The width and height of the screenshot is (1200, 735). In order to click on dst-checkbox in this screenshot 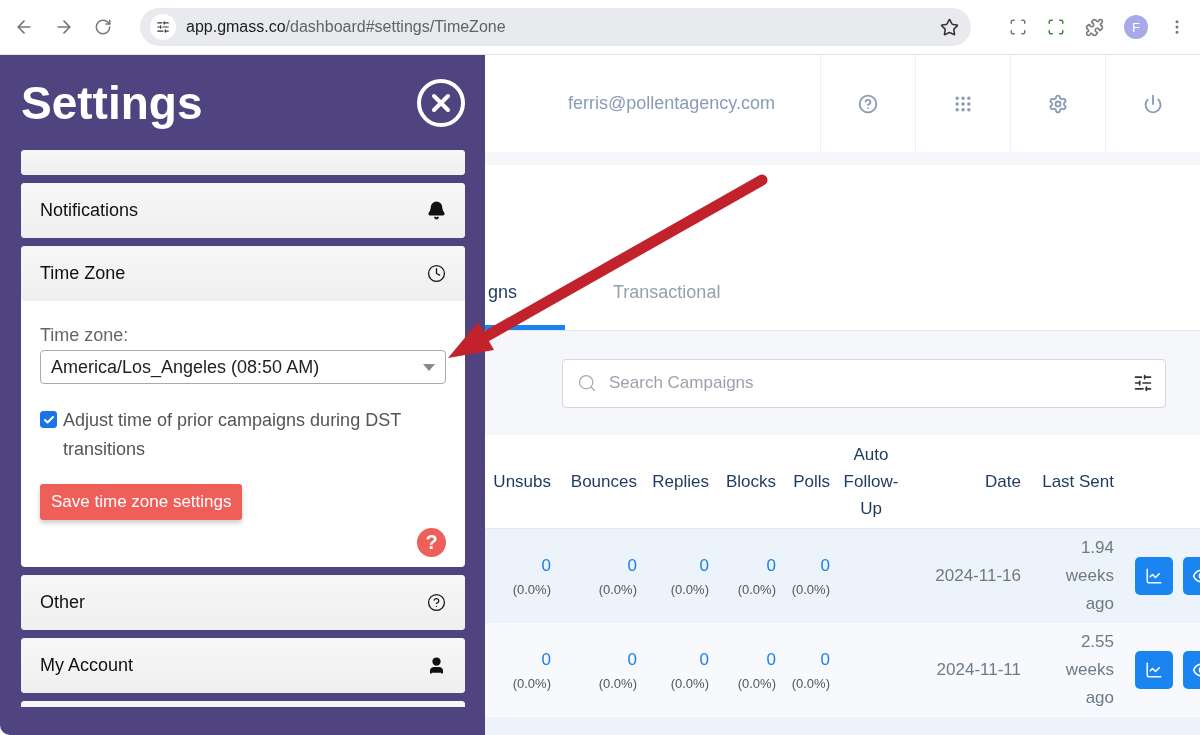, I will do `click(48, 419)`.